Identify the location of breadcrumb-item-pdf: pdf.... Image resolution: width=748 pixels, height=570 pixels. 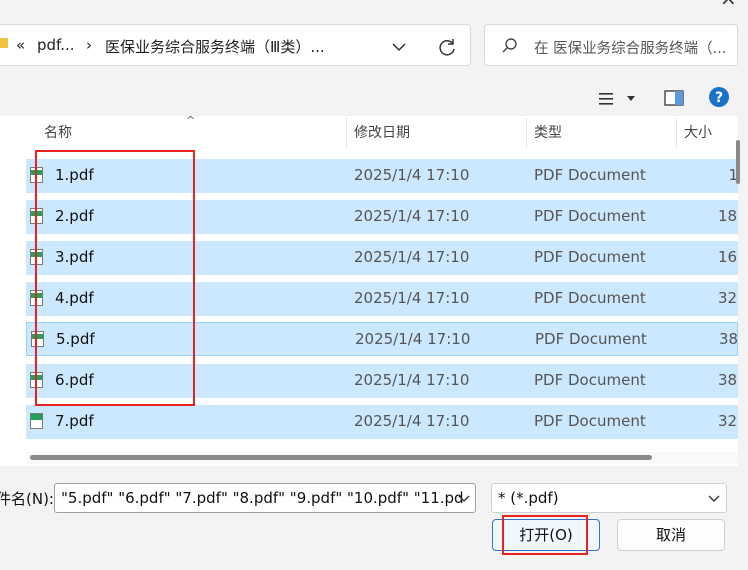
(56, 45).